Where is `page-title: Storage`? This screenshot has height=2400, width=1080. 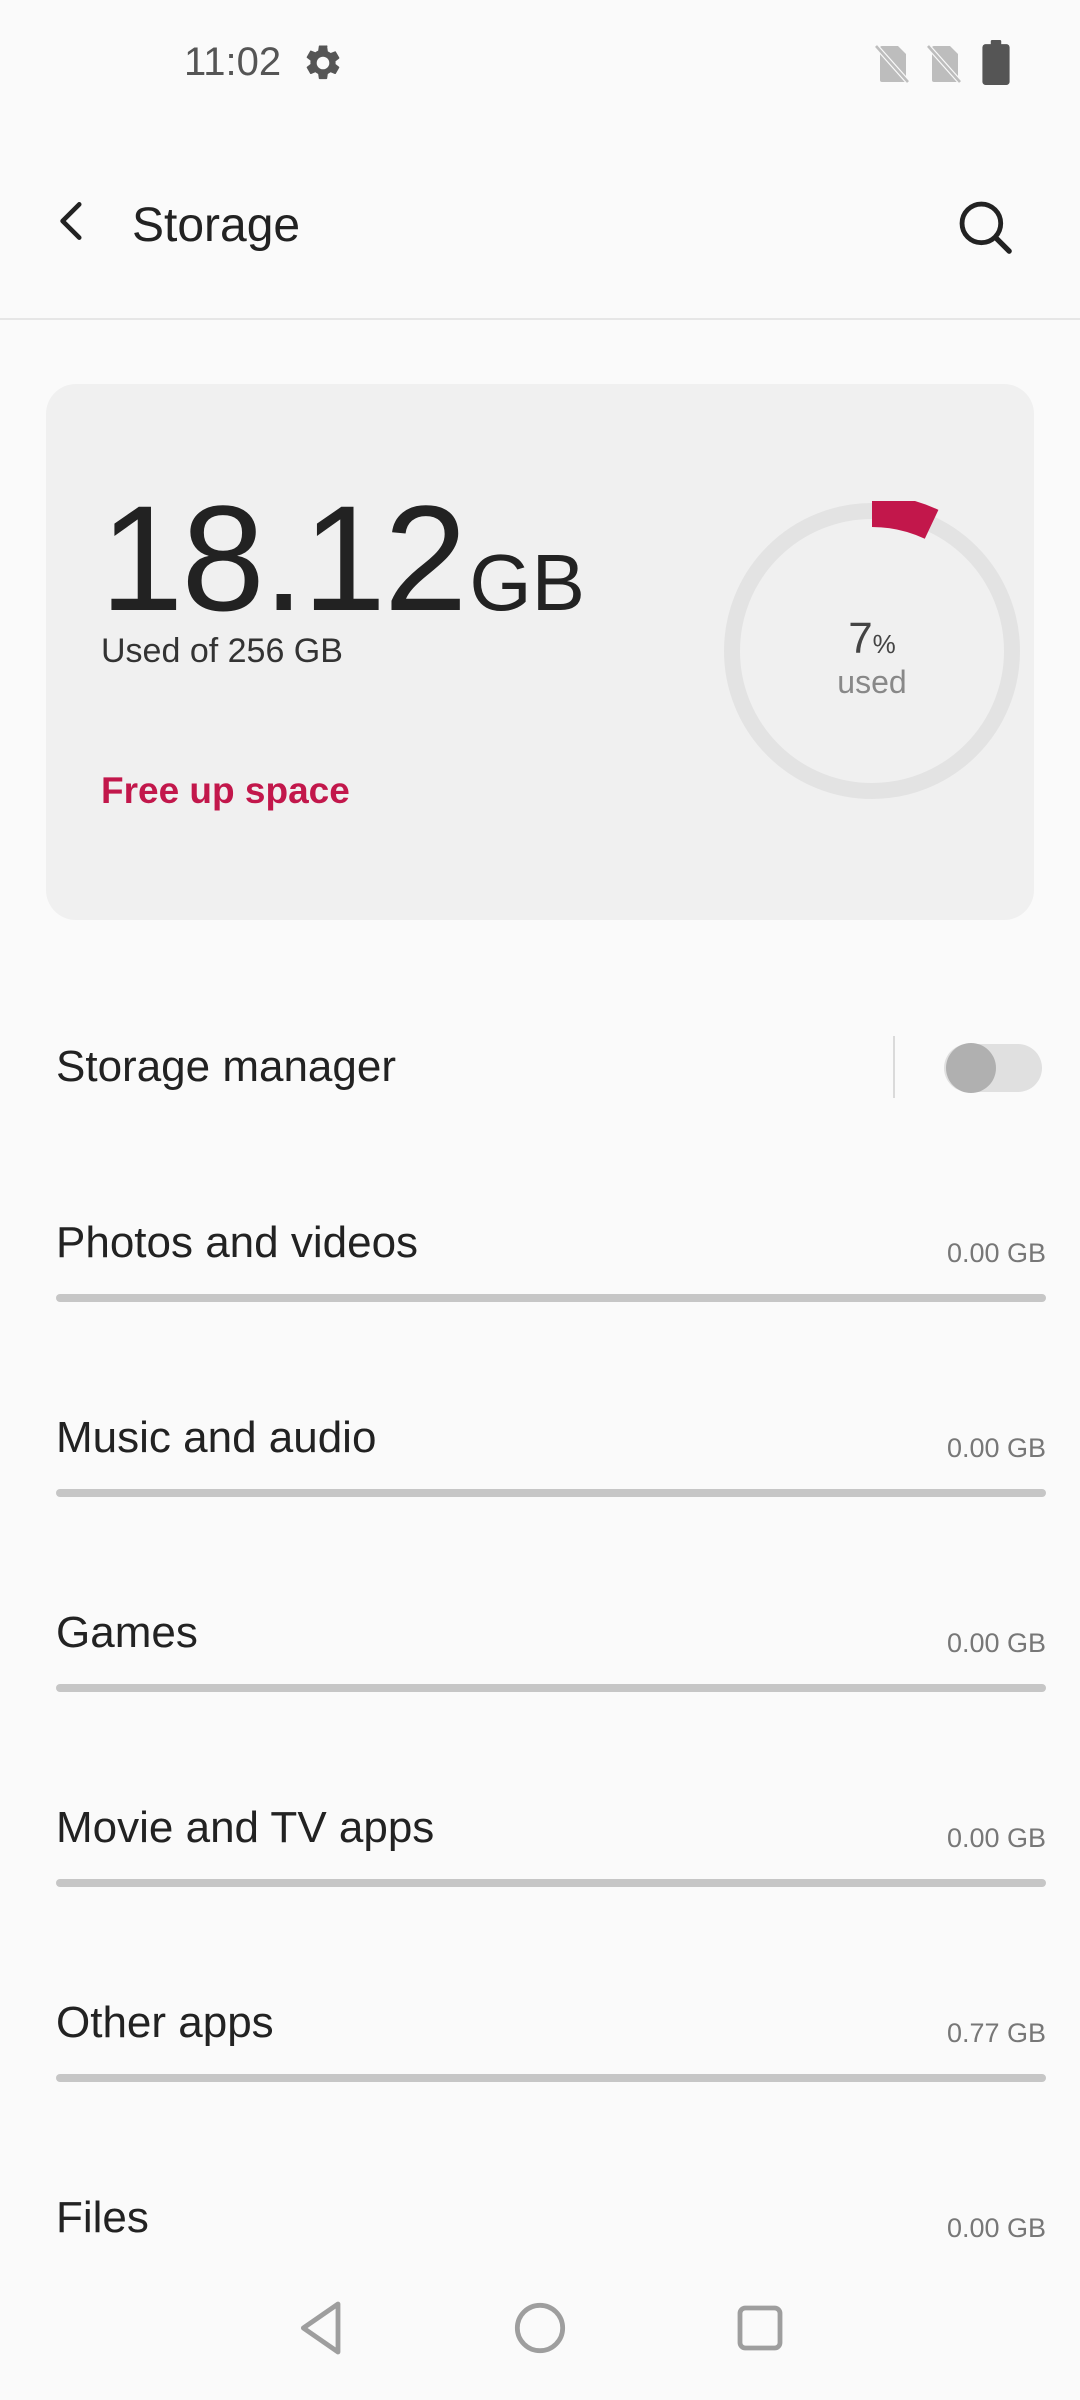 page-title: Storage is located at coordinates (216, 225).